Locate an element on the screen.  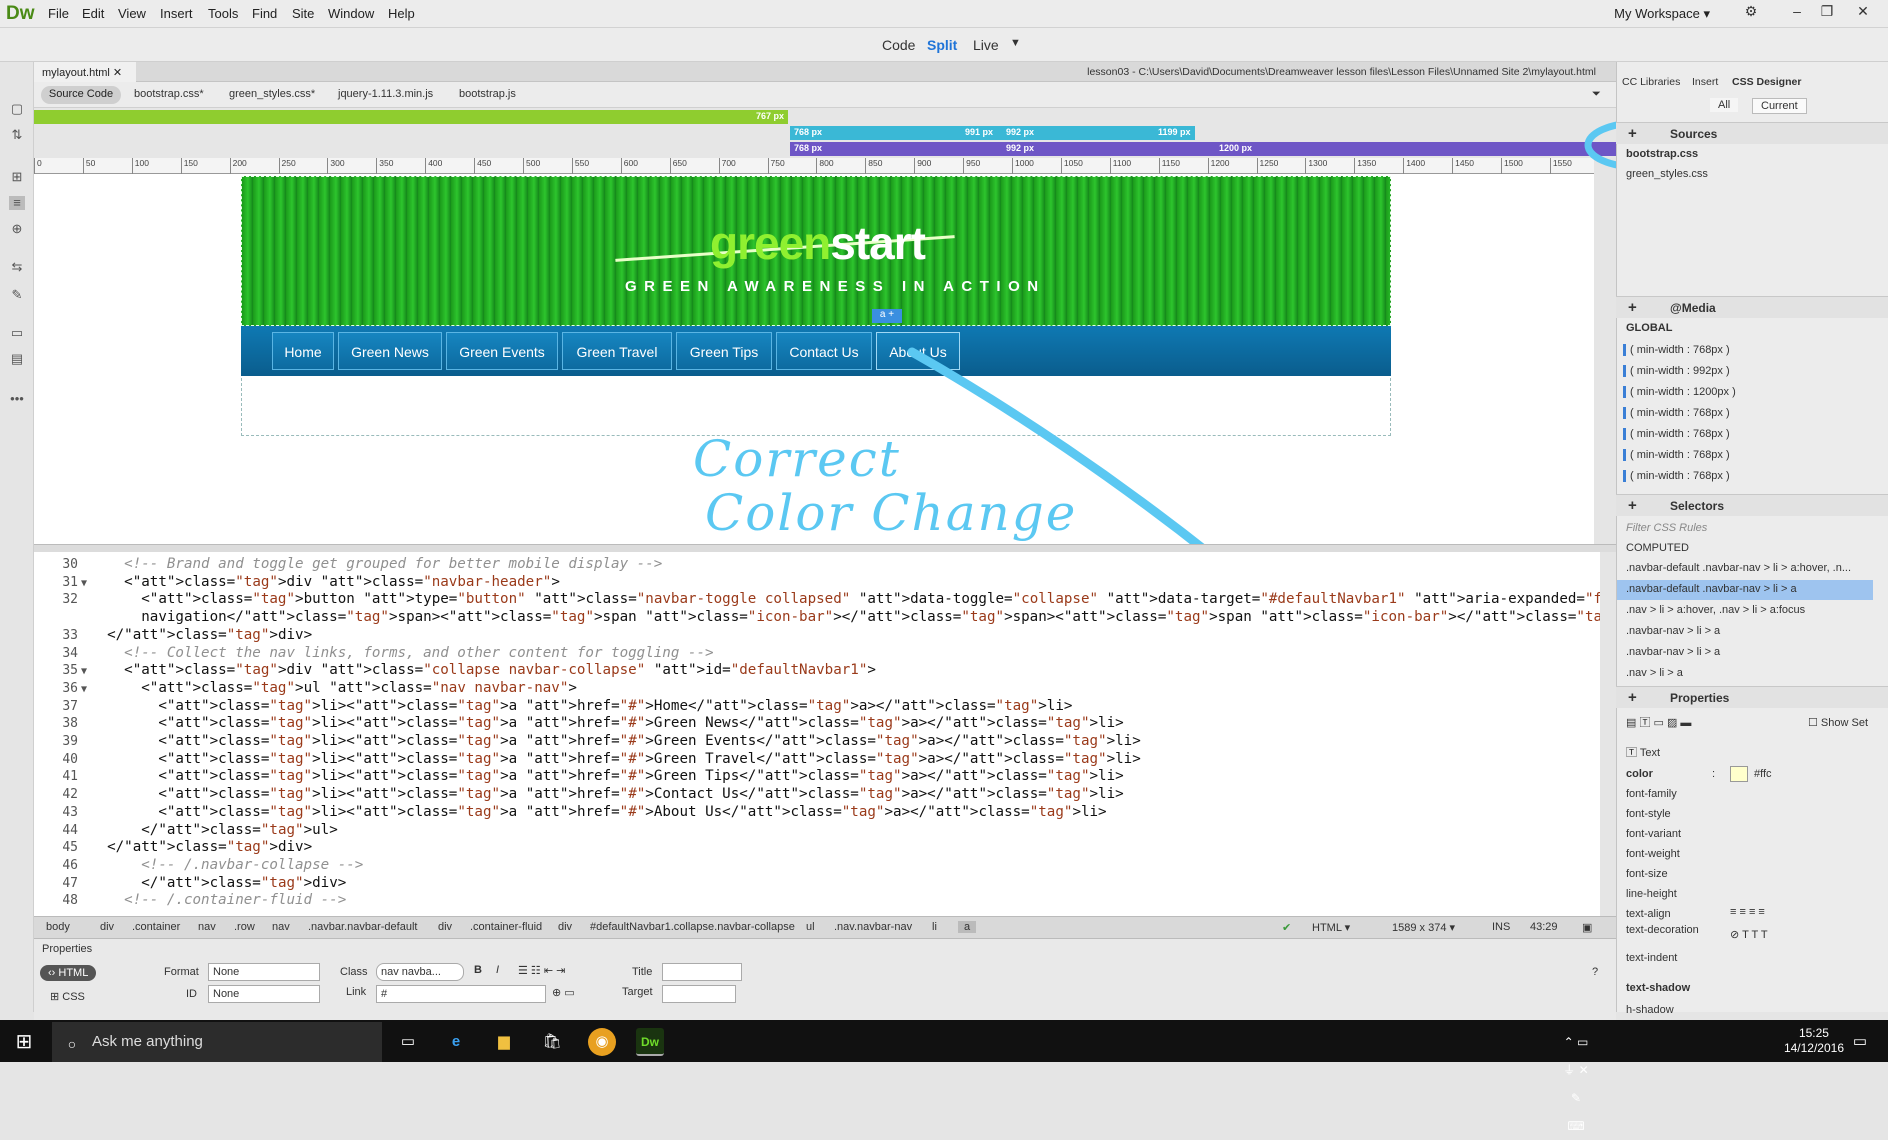
point-to-file-icon: ⊕ ▭ is located at coordinates (563, 992).